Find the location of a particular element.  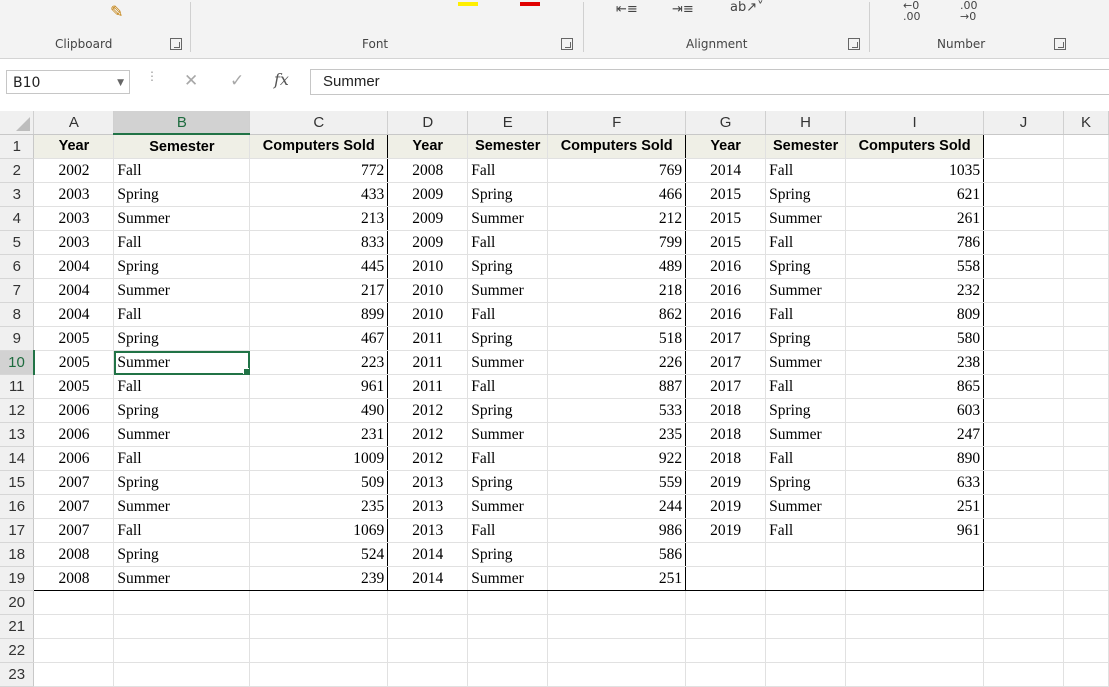

cell-h9: Spring is located at coordinates (806, 338).